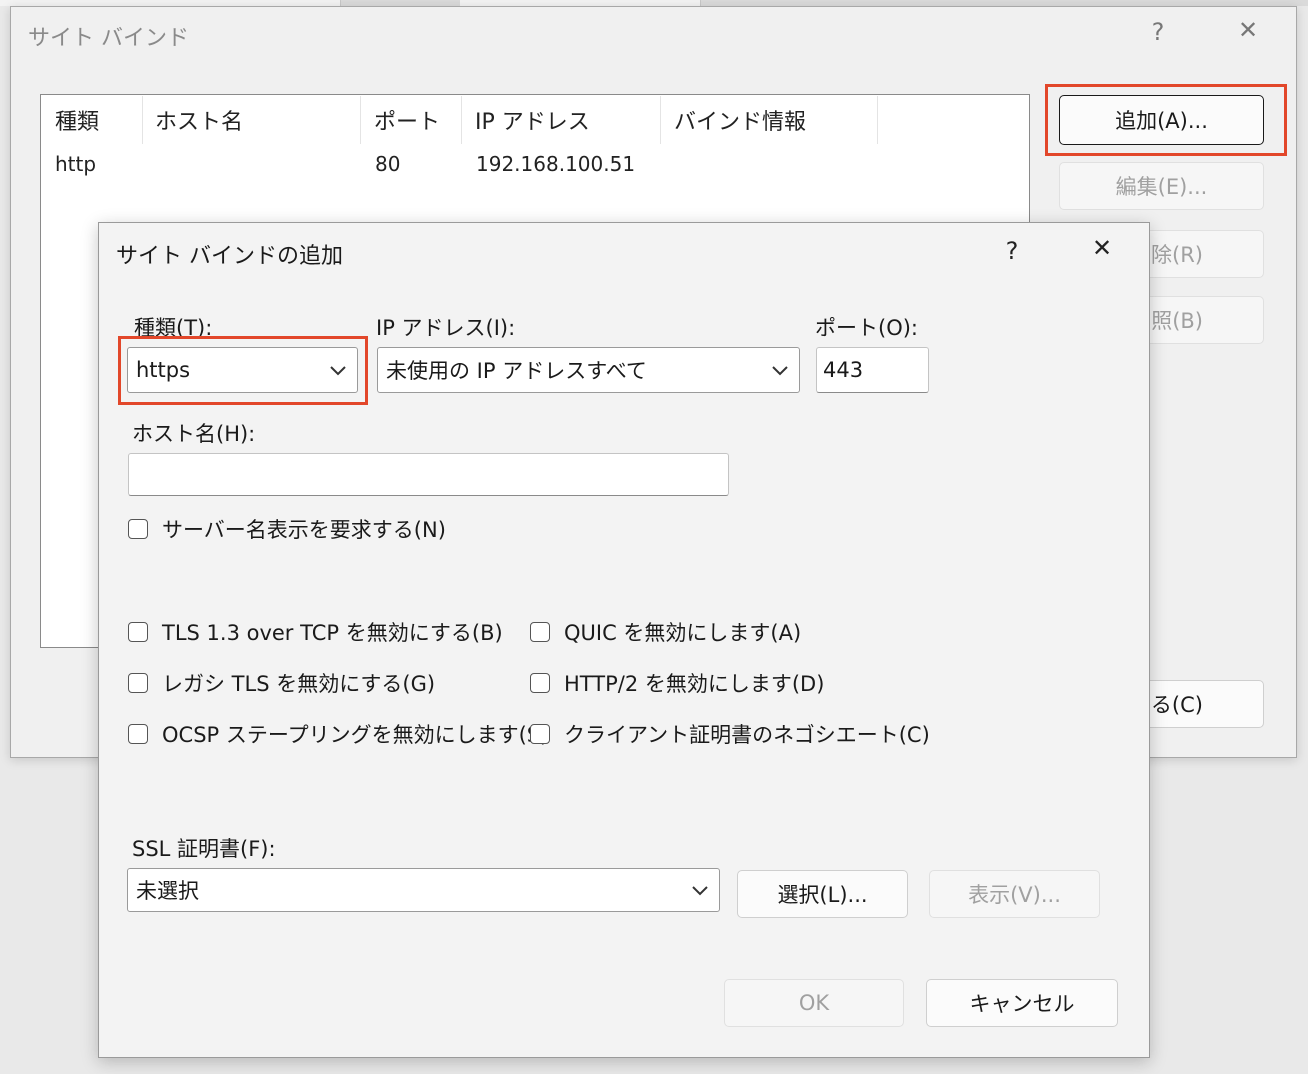 Image resolution: width=1308 pixels, height=1074 pixels. I want to click on ssl-cert-value: 未選択, so click(167, 891).